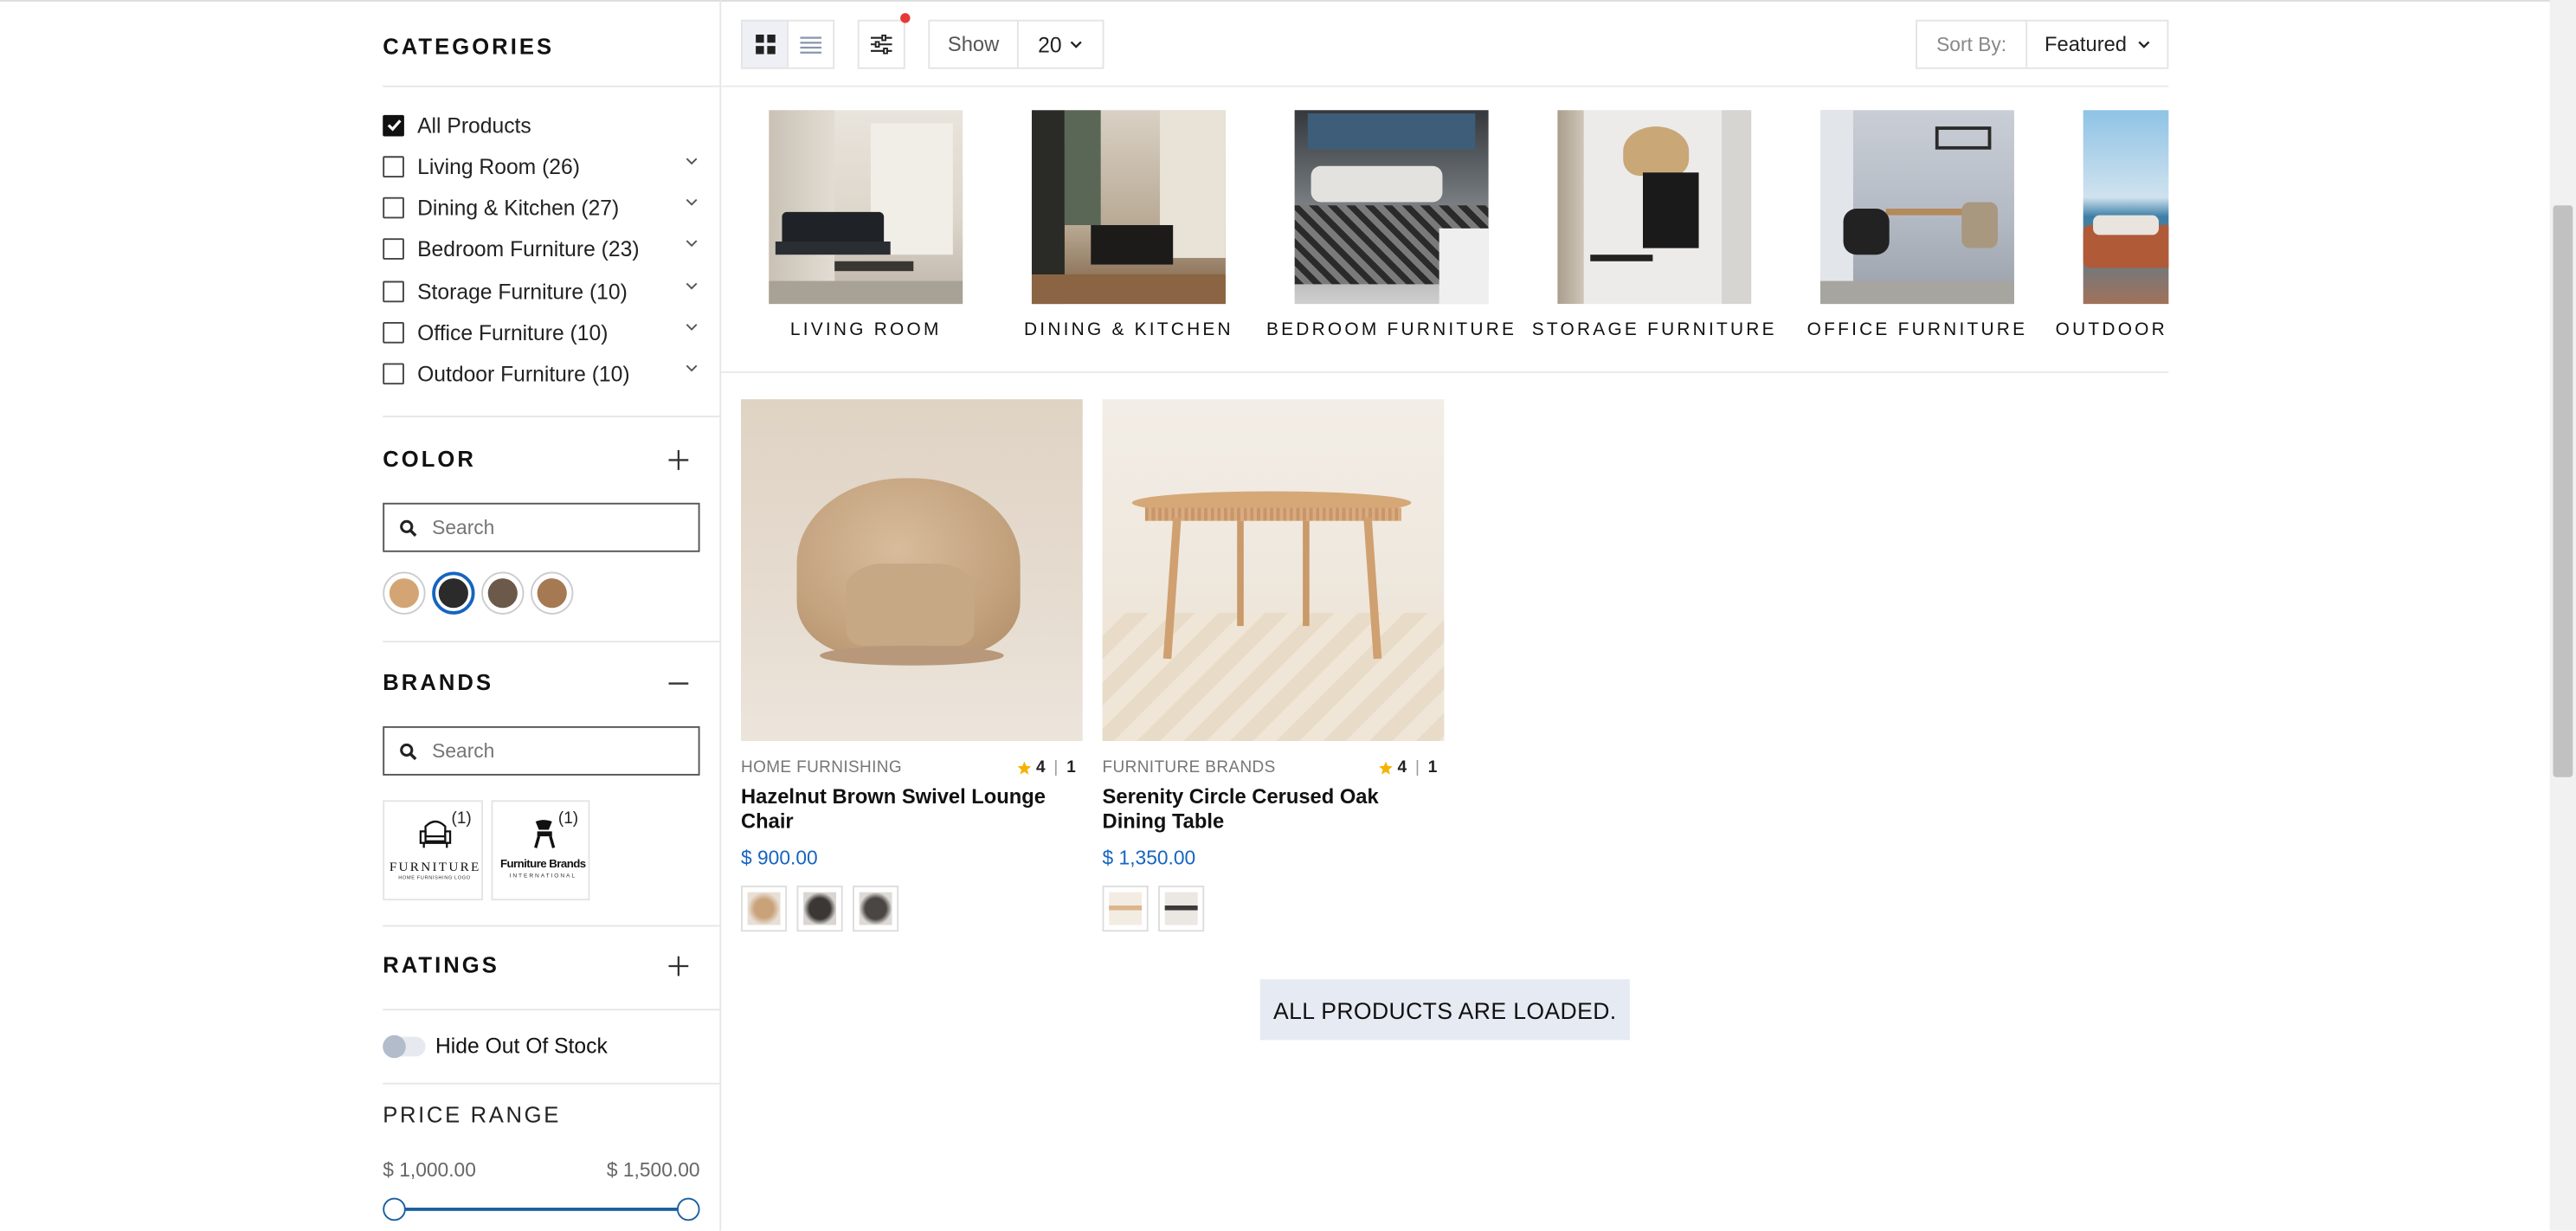 This screenshot has height=1231, width=2576. I want to click on grid-view-button, so click(764, 44).